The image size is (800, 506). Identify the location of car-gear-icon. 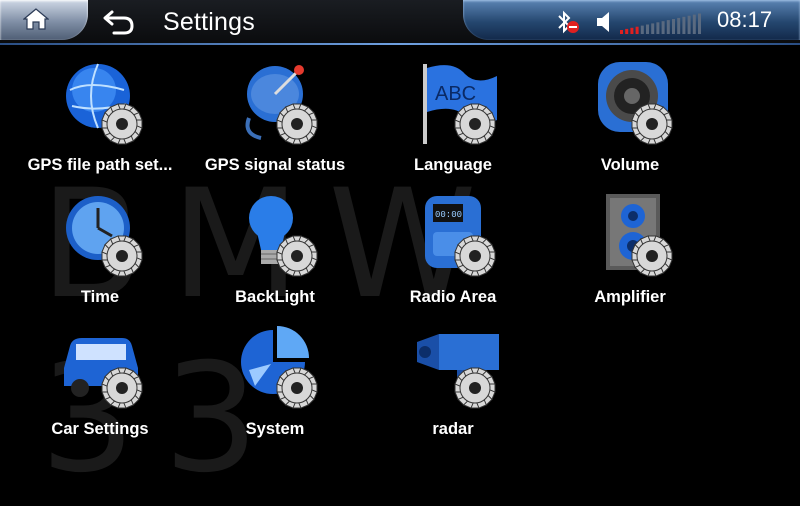
(103, 373).